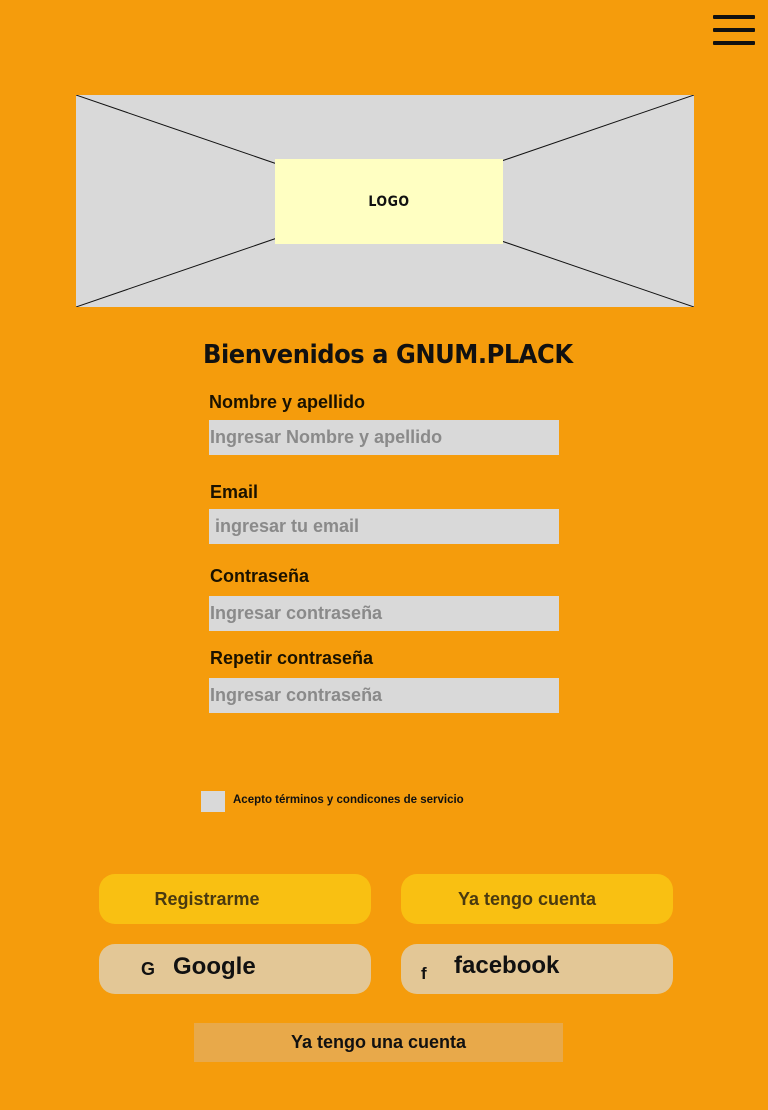  I want to click on hamburger-menu-icon, so click(734, 30).